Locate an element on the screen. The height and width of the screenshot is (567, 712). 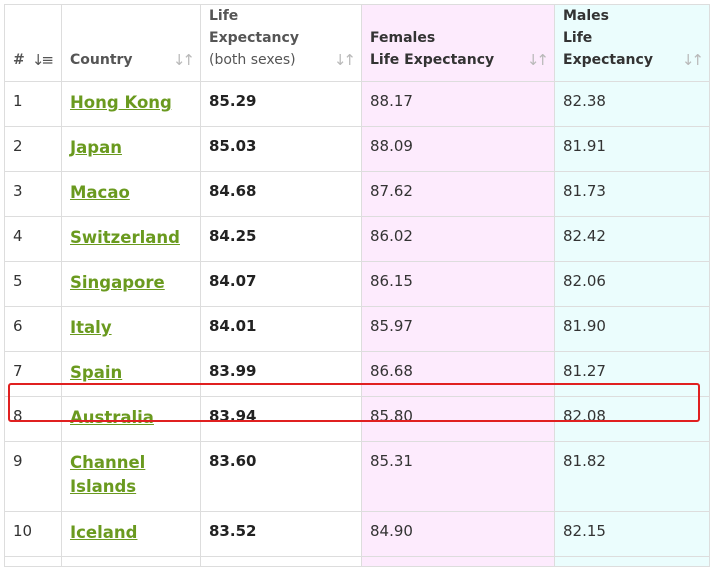
rank-cell: 9 is located at coordinates (33, 476).